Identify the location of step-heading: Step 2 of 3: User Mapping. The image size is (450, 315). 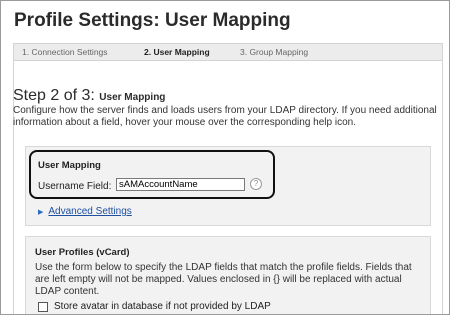
(89, 96).